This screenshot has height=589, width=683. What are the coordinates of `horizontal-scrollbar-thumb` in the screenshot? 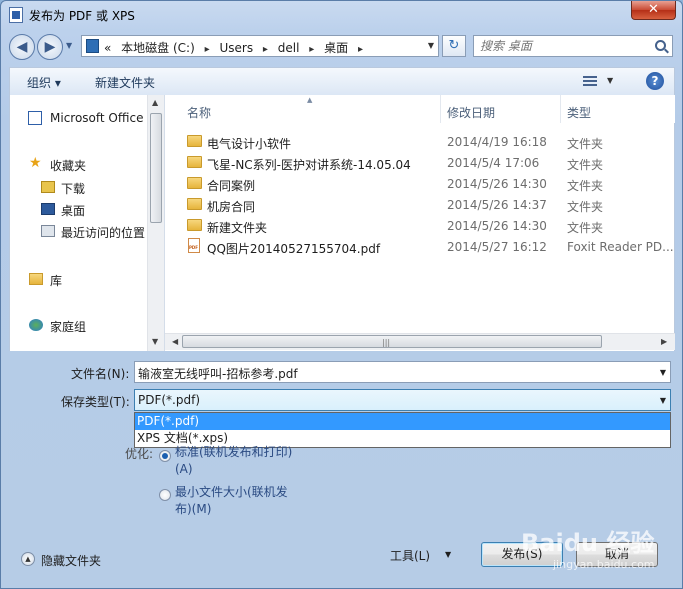 It's located at (392, 341).